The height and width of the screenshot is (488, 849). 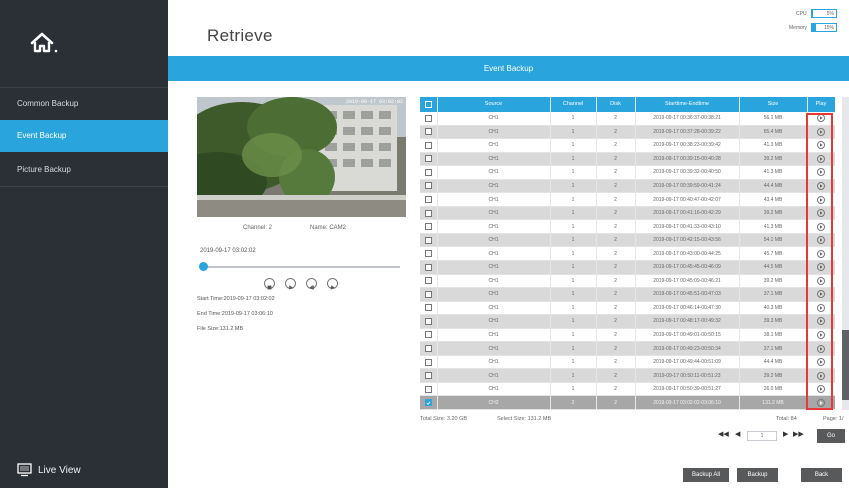 What do you see at coordinates (493, 104) in the screenshot?
I see `column-header-source: Source` at bounding box center [493, 104].